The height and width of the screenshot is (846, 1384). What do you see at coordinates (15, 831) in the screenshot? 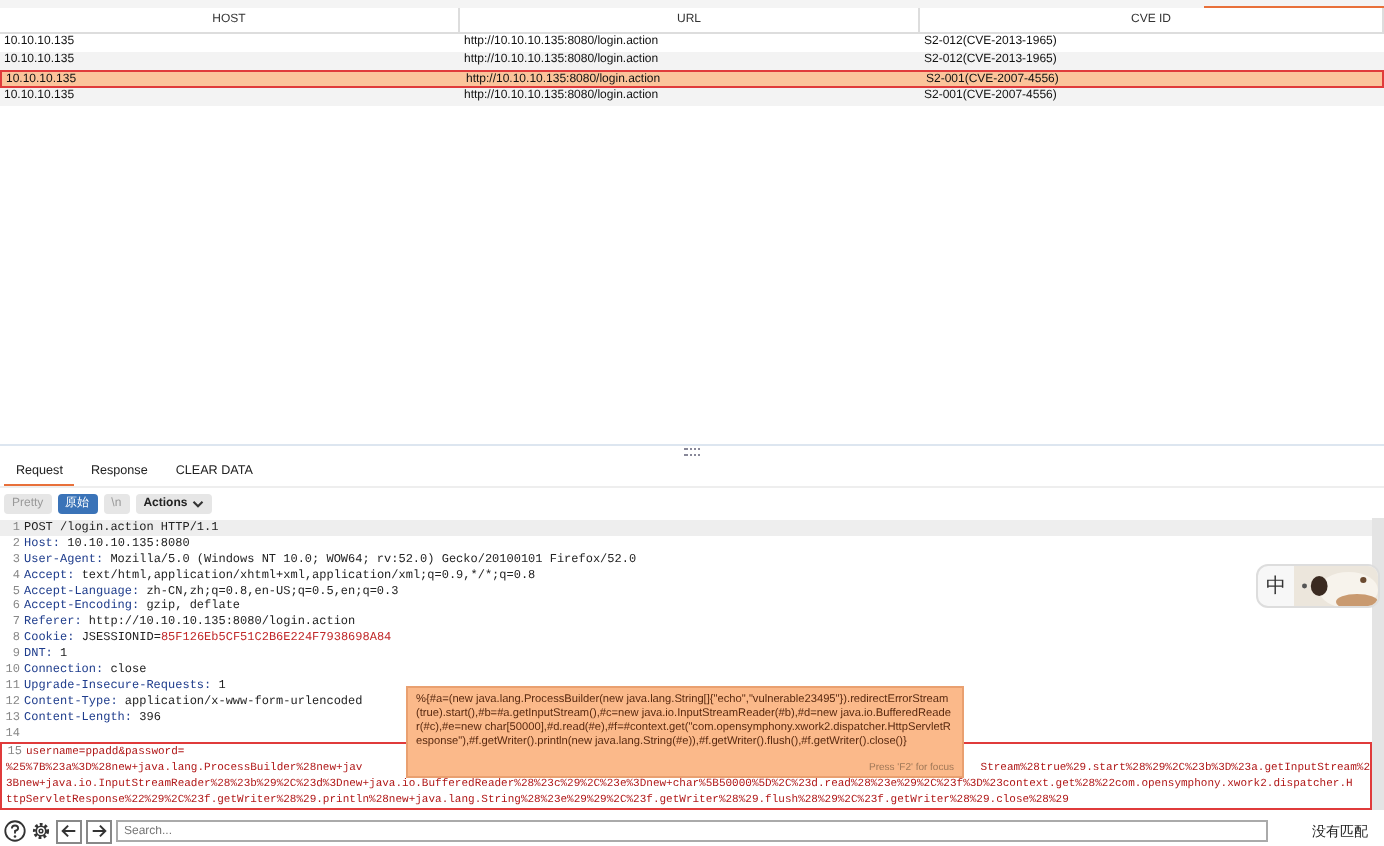
I see `help-icon` at bounding box center [15, 831].